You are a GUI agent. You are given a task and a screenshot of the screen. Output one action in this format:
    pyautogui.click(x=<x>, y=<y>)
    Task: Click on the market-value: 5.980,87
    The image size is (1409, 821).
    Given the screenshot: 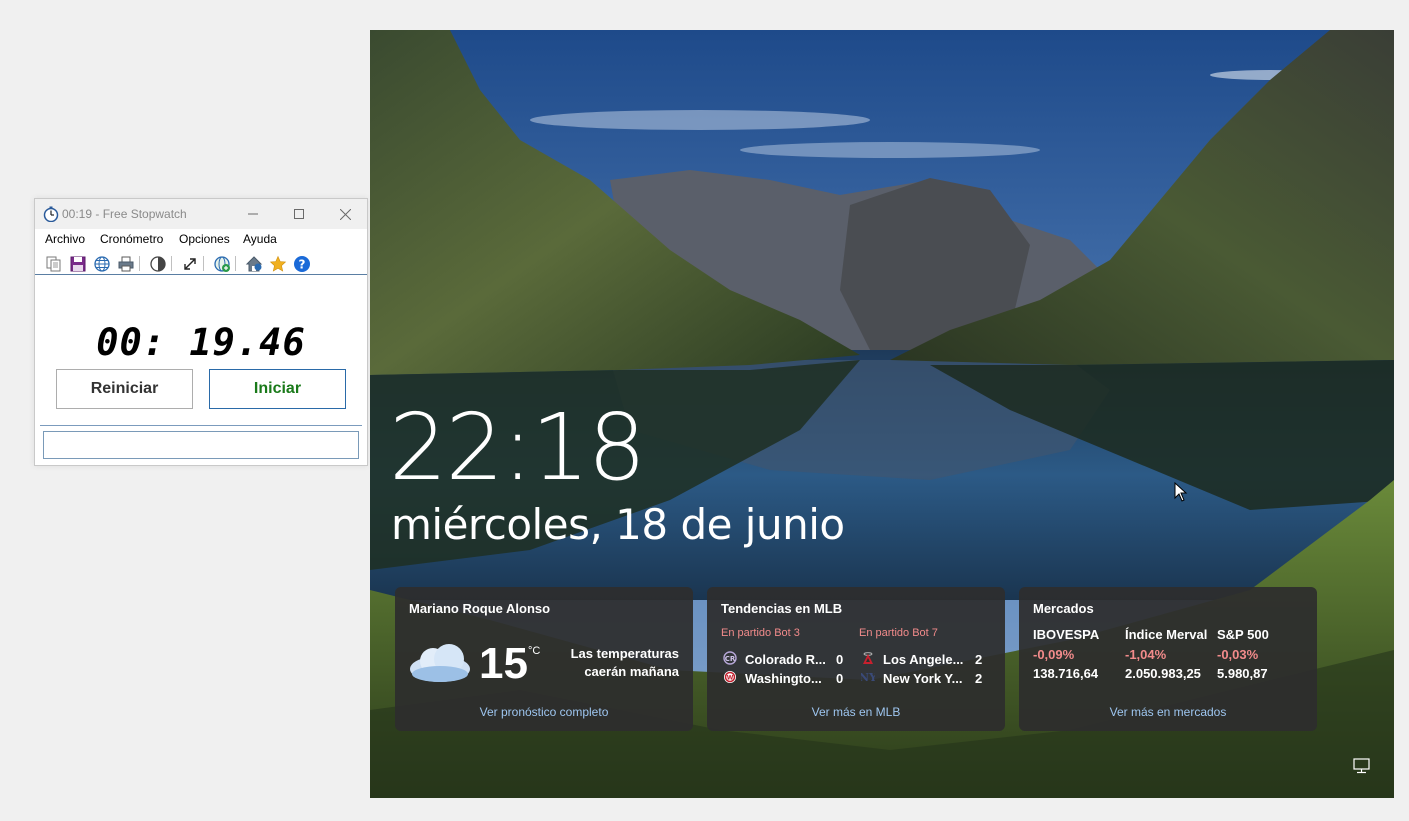 What is the action you would take?
    pyautogui.click(x=1242, y=673)
    